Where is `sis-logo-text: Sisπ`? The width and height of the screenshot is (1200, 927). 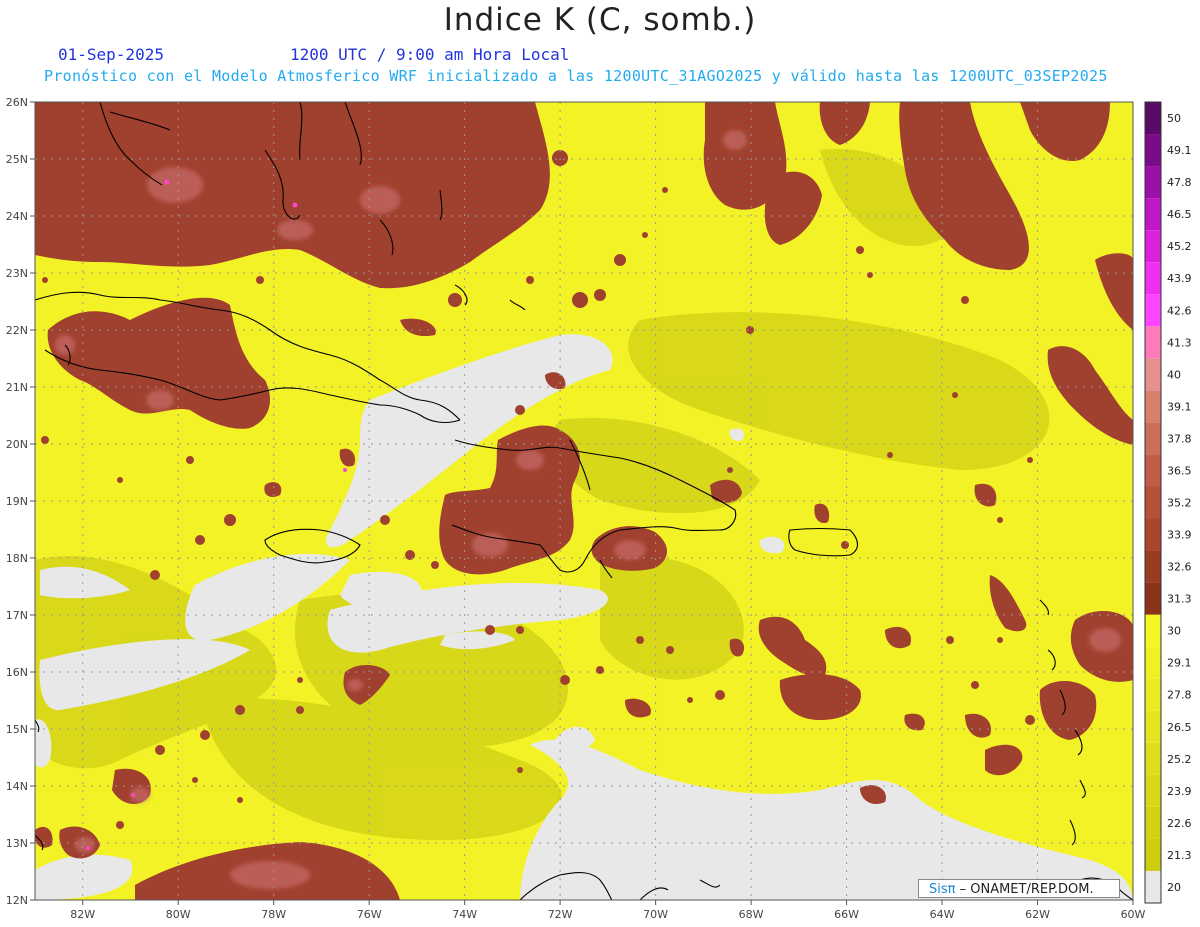
sis-logo-text: Sisπ is located at coordinates (942, 889).